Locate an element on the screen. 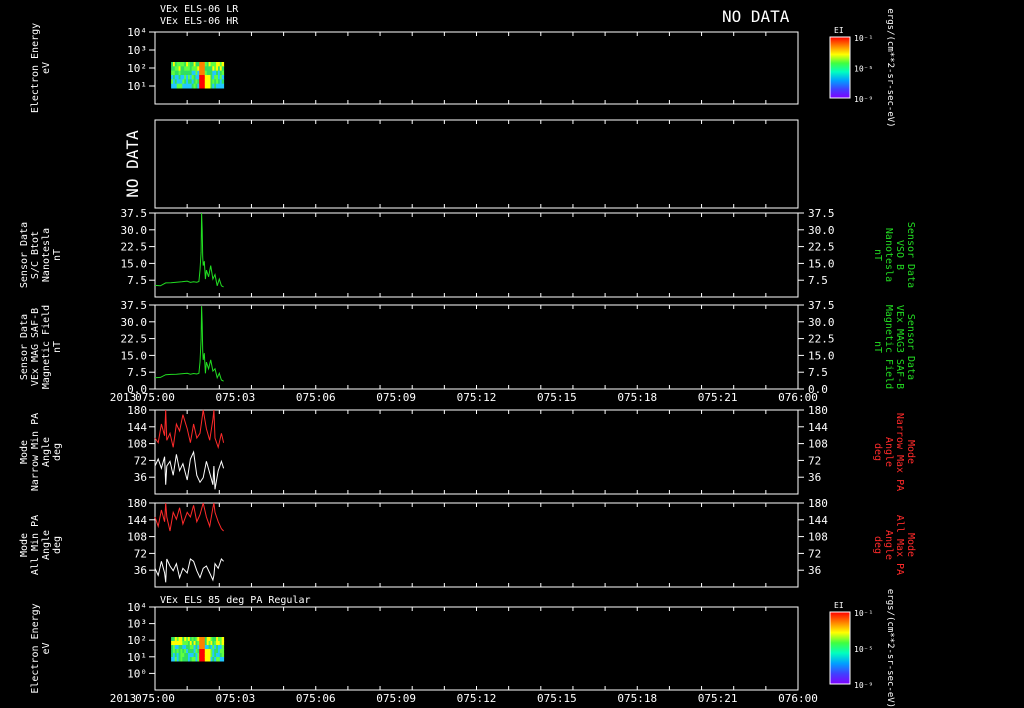  x-tick-label: 075:06 is located at coordinates (316, 698).